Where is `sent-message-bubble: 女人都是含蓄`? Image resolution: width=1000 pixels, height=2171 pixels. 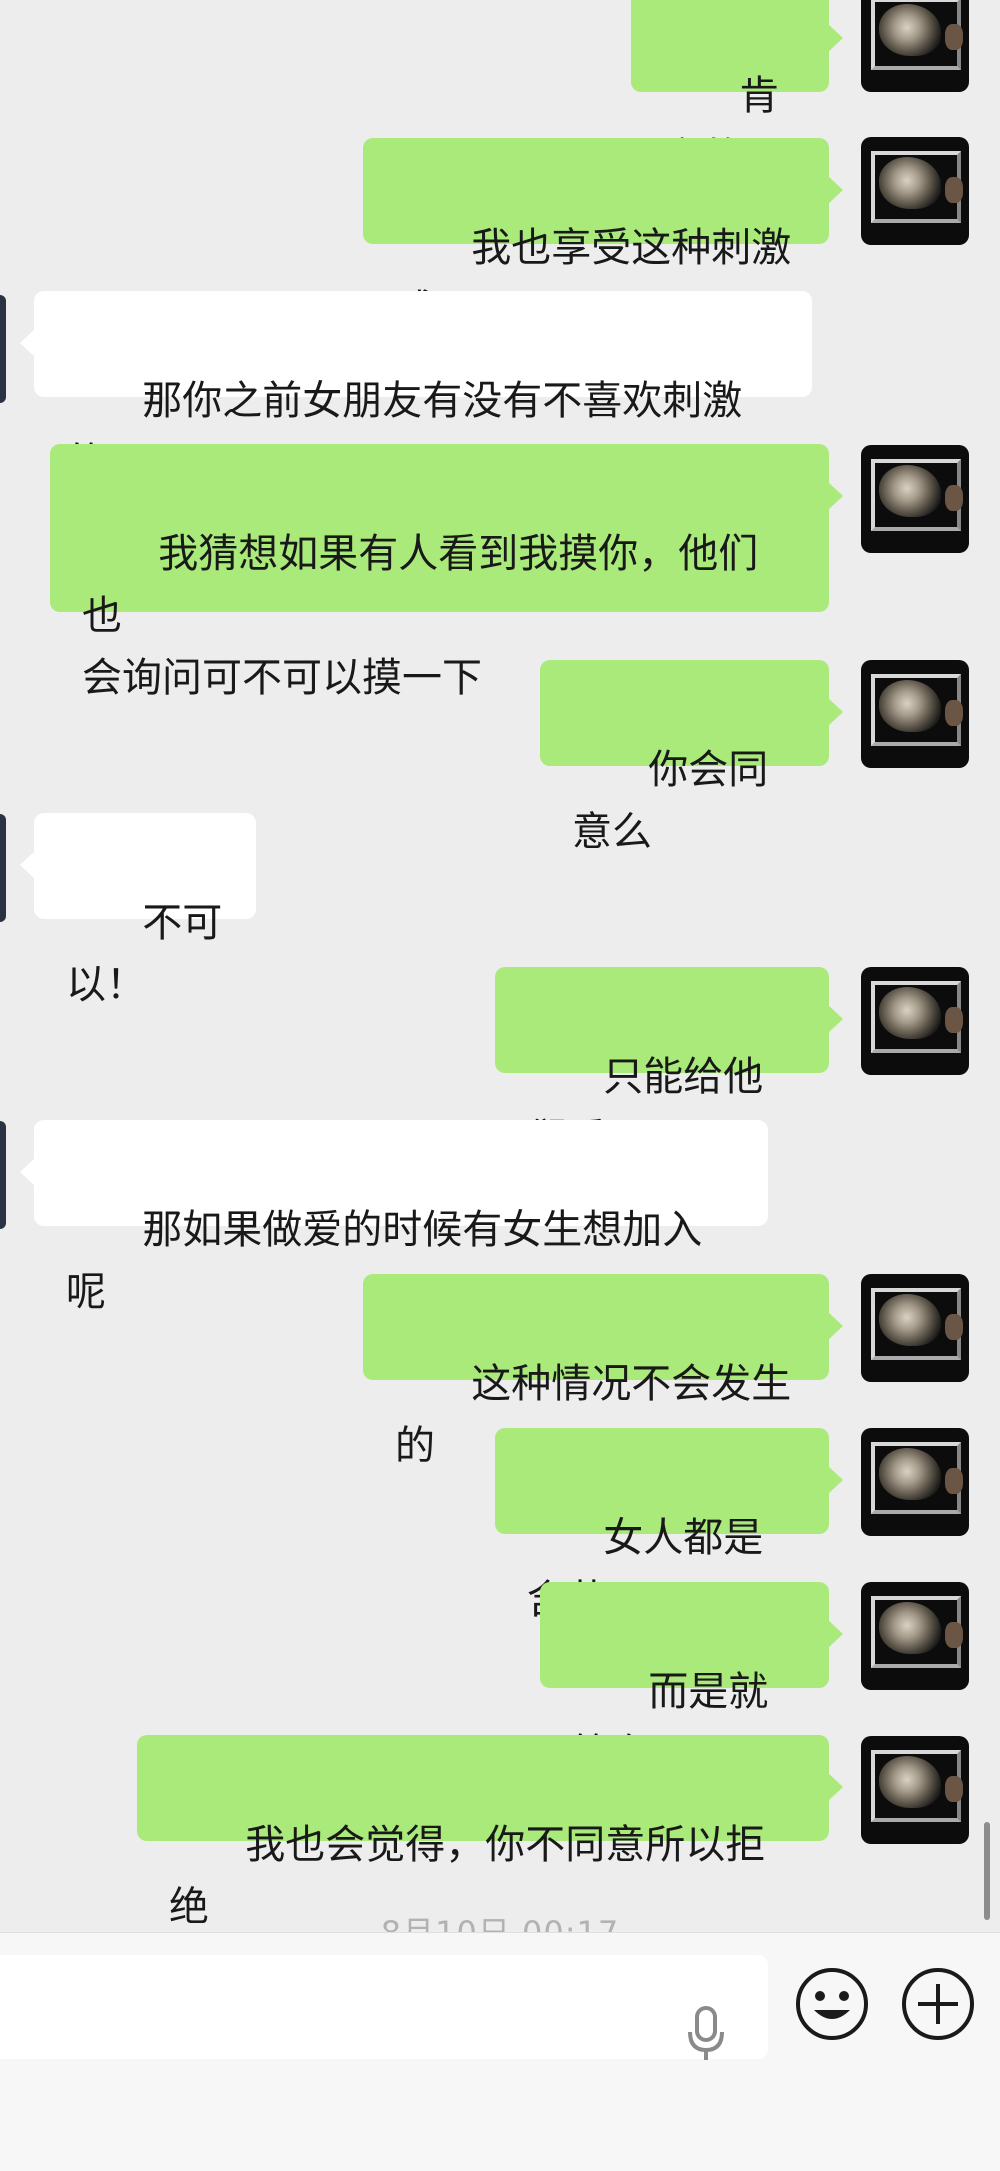
sent-message-bubble: 女人都是含蓄 is located at coordinates (669, 1525).